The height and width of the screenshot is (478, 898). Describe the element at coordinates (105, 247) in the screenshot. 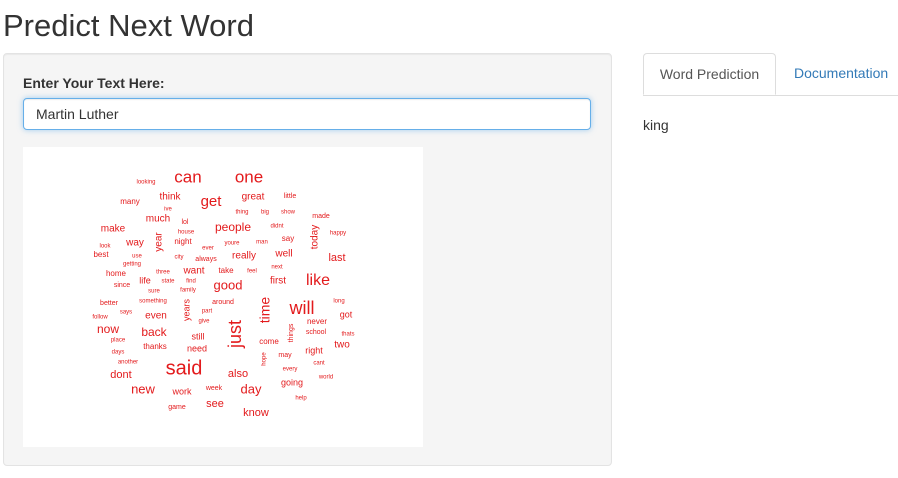

I see `cloud-word-look: look` at that location.